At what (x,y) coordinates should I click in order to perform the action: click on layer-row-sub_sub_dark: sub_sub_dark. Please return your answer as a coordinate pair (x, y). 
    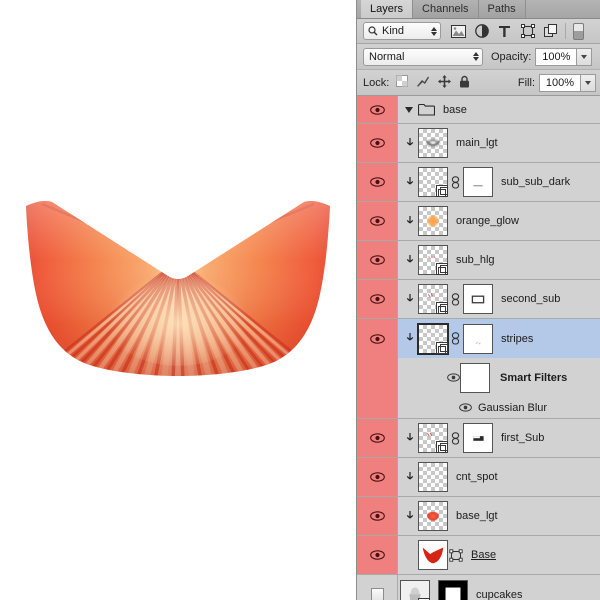
    Looking at the image, I should click on (478, 182).